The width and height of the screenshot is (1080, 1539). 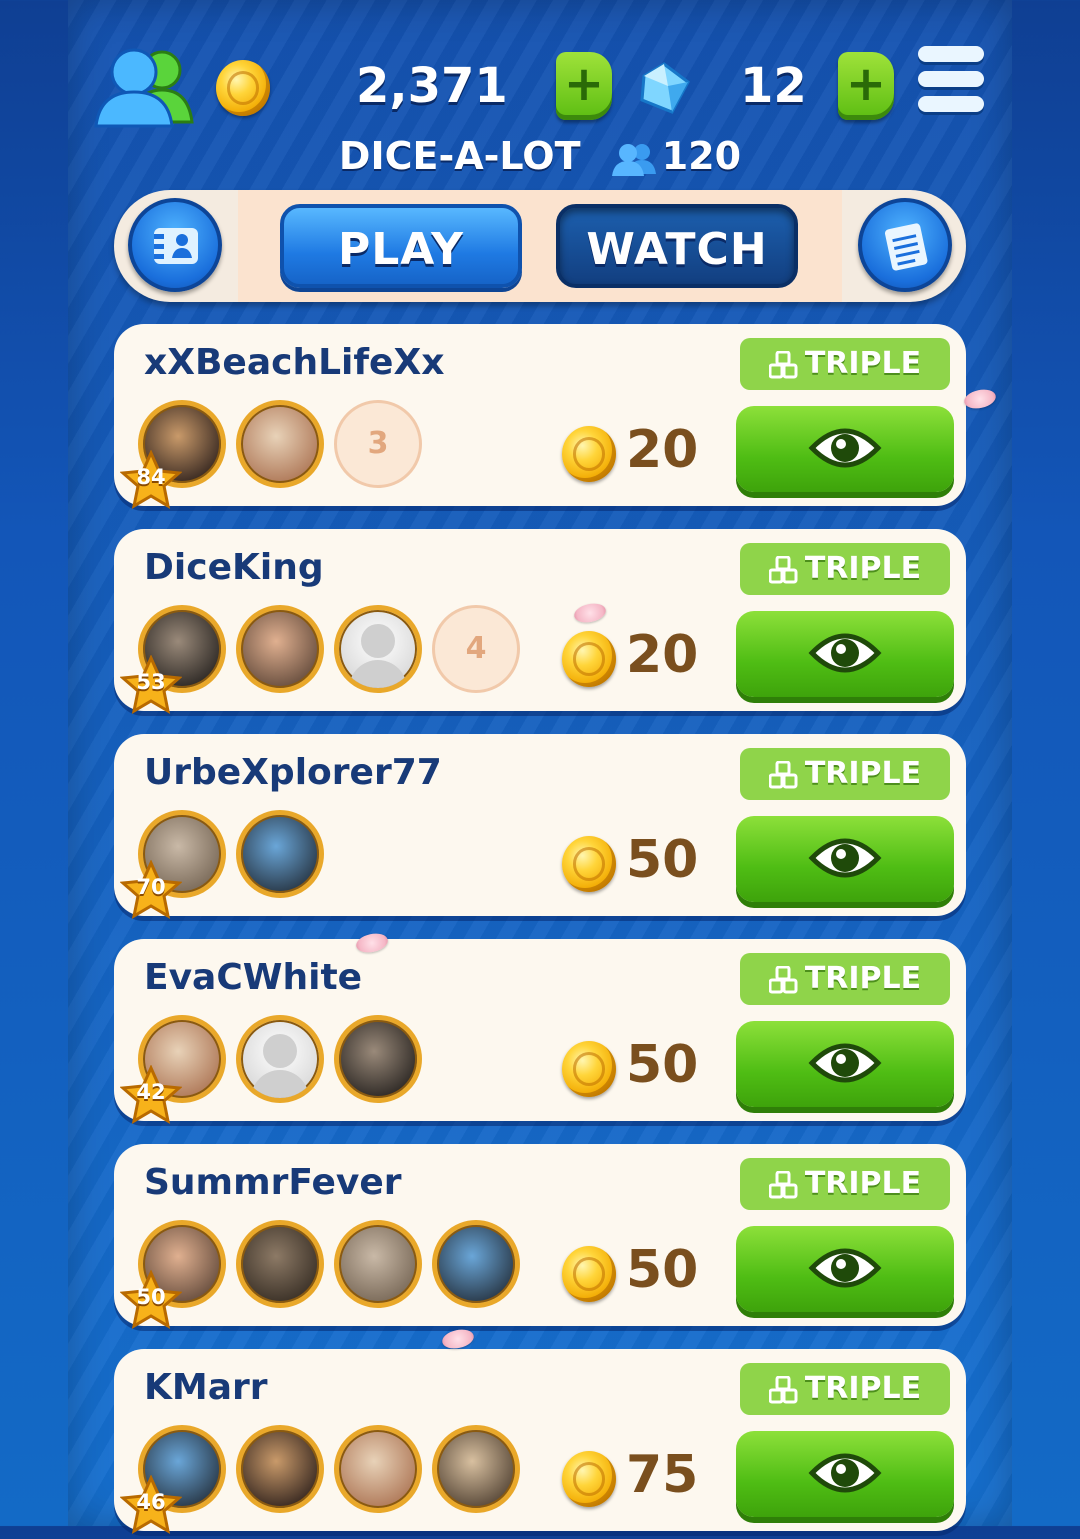 I want to click on add-coins-button: +, so click(x=584, y=86).